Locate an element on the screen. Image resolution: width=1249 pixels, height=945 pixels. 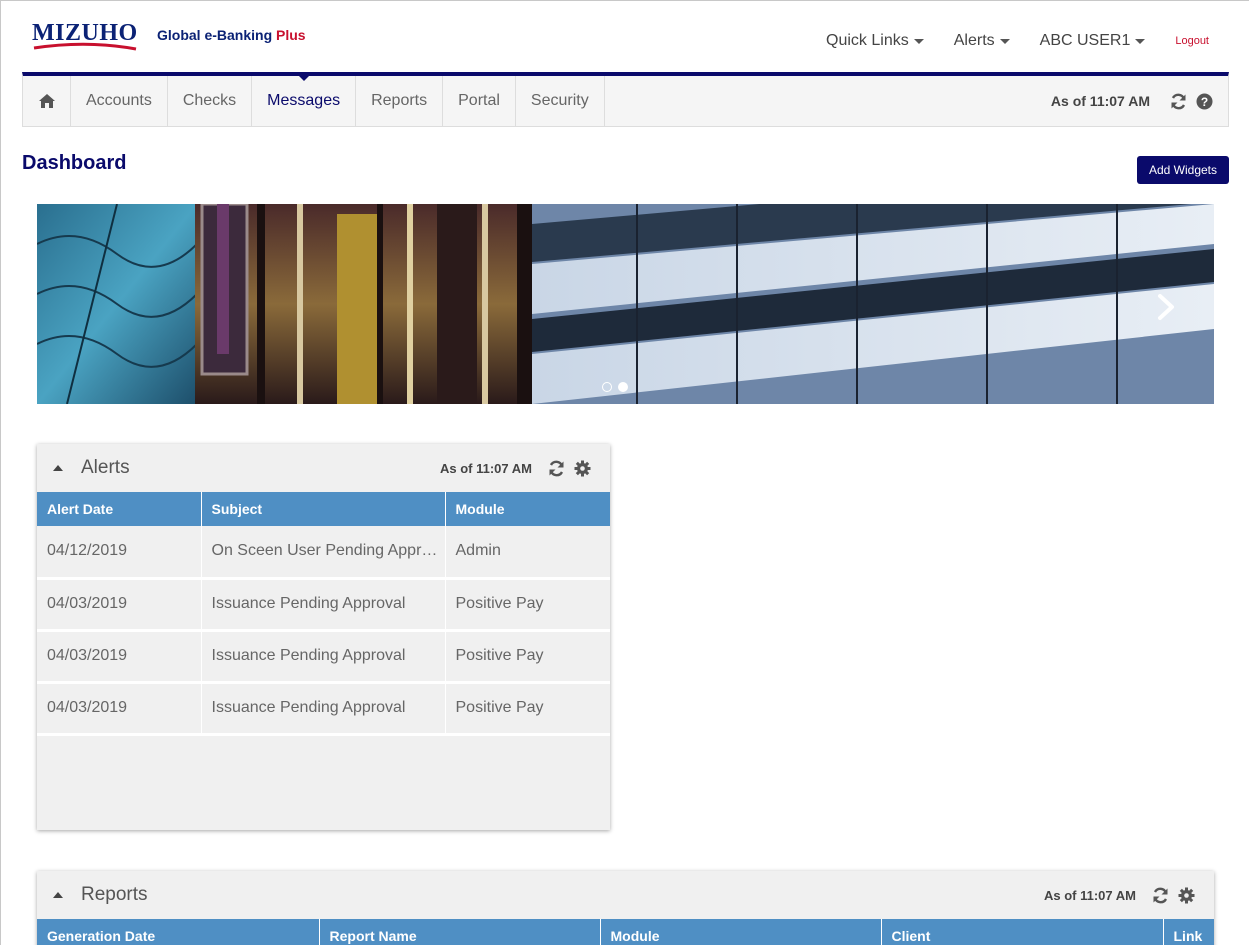
alerts-widget-tools: As of 11:07 AM is located at coordinates (516, 468).